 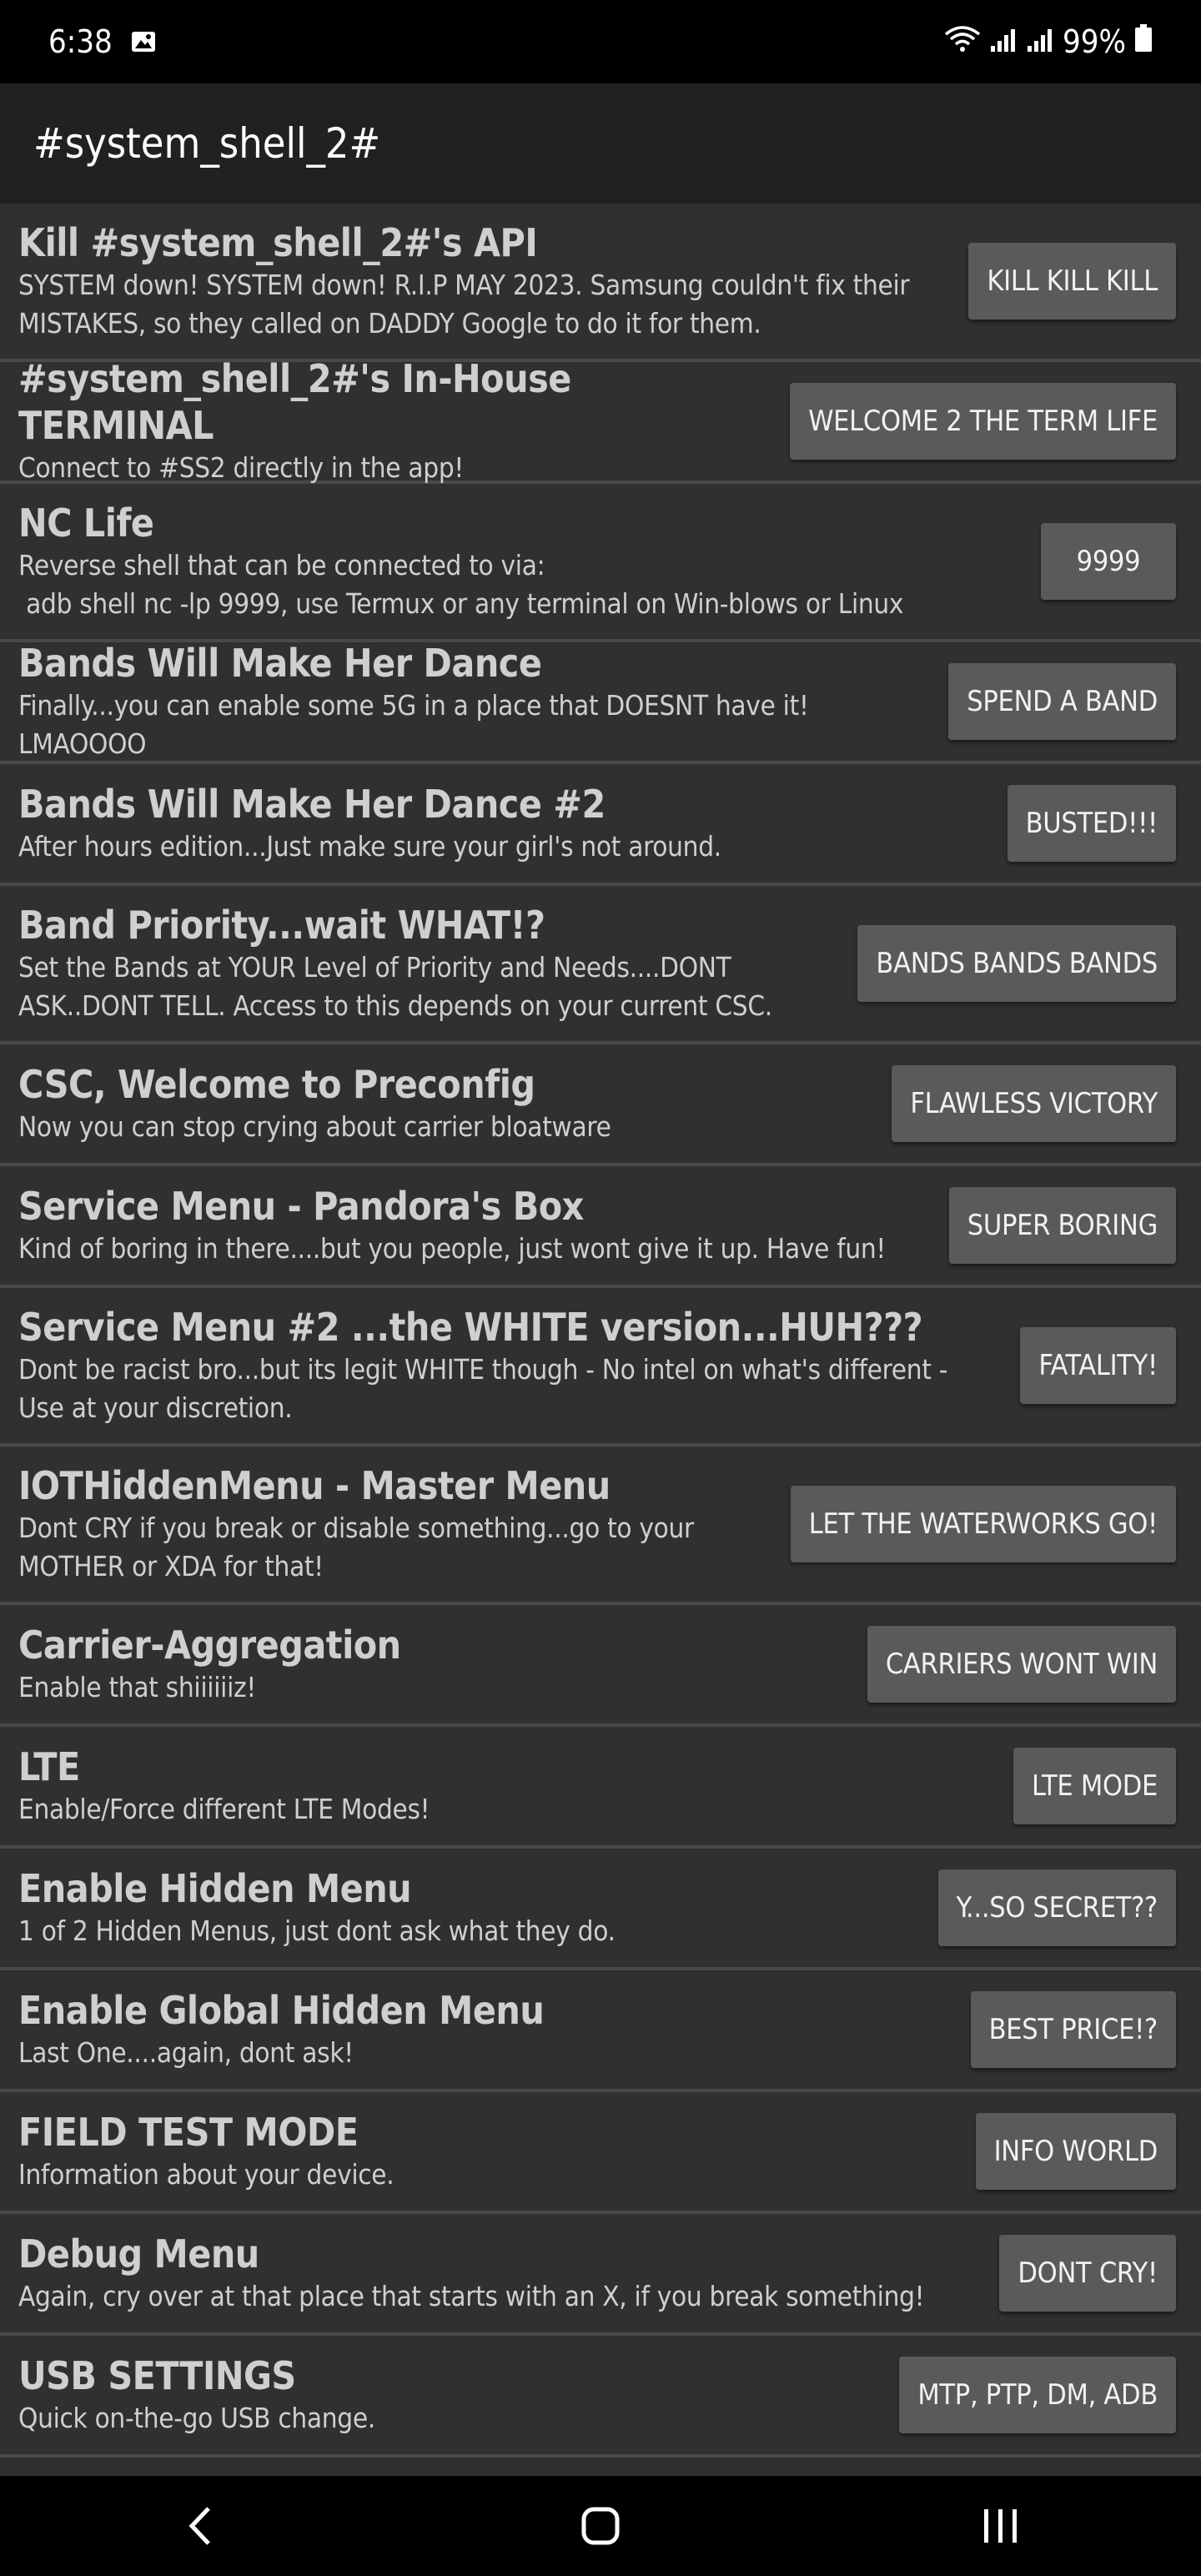 I want to click on list-item-title: #system_shell_2#'s In-House TERMINAL, so click(x=295, y=402).